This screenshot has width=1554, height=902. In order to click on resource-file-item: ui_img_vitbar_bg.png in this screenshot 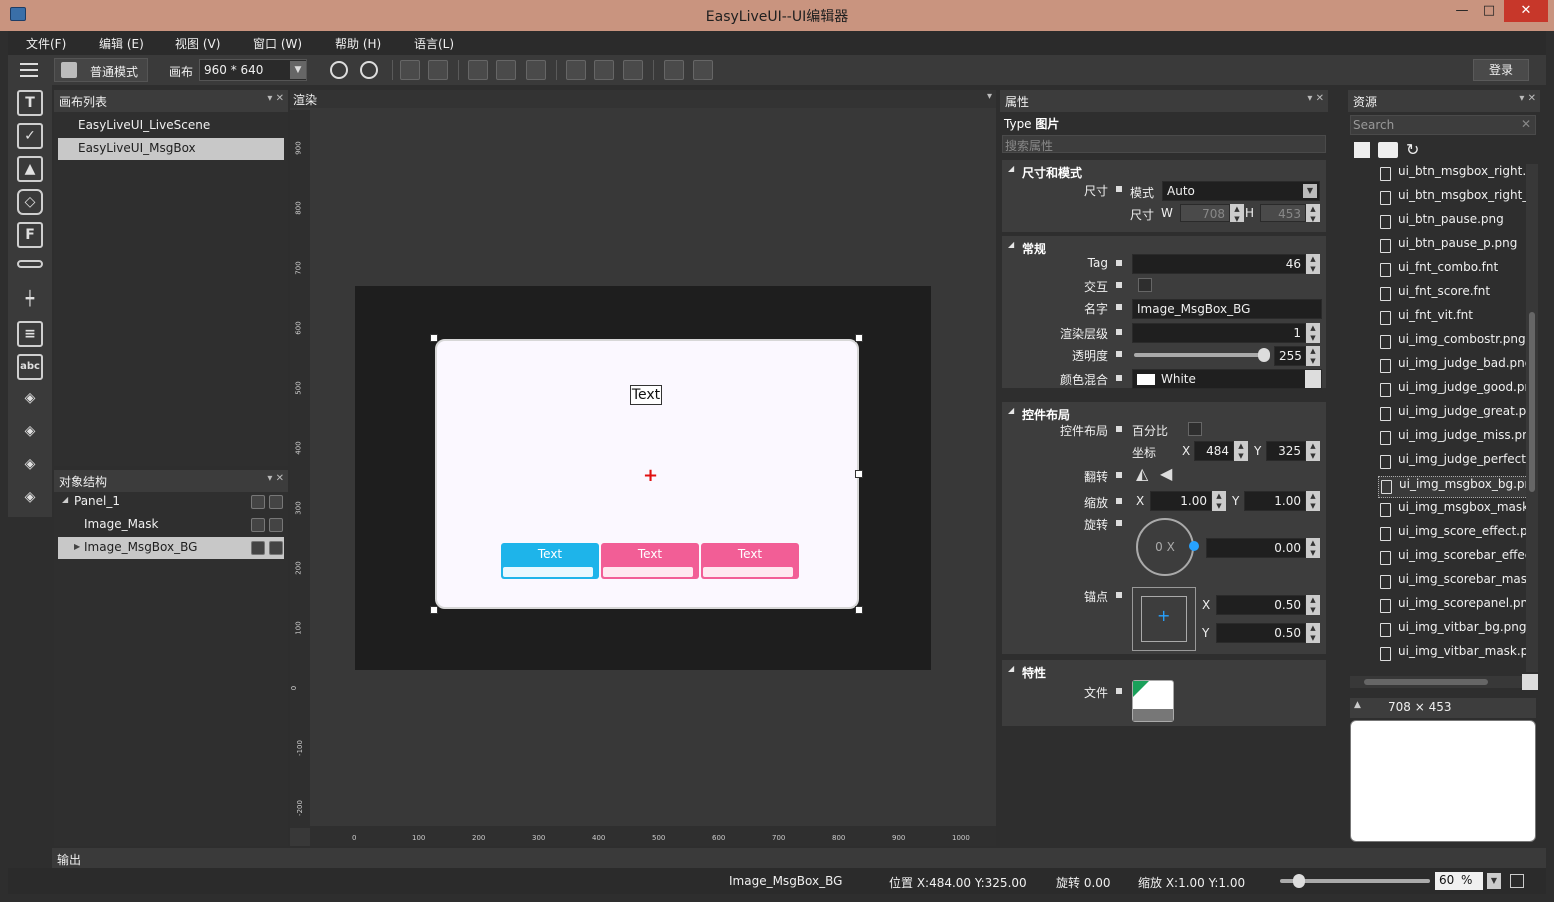, I will do `click(1452, 631)`.